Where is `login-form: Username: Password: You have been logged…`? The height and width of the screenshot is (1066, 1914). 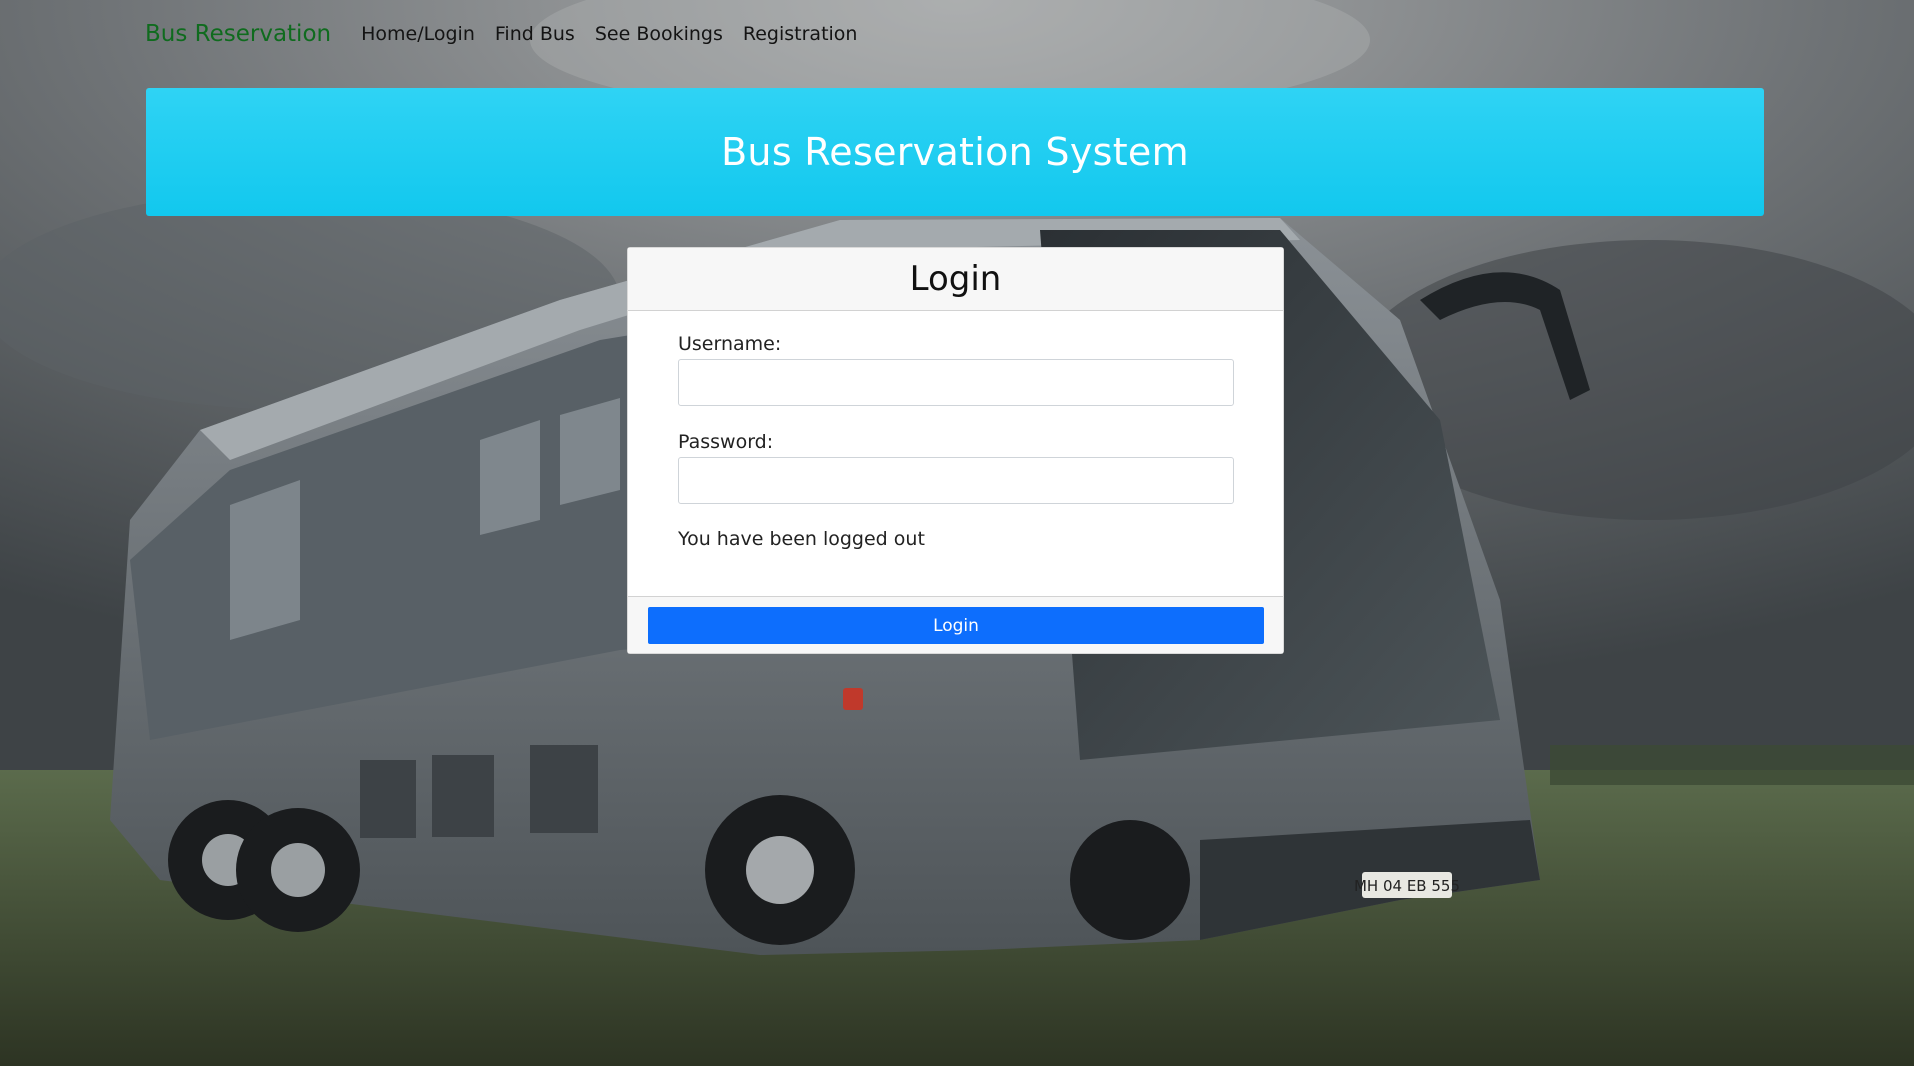 login-form: Username: Password: You have been logged… is located at coordinates (955, 430).